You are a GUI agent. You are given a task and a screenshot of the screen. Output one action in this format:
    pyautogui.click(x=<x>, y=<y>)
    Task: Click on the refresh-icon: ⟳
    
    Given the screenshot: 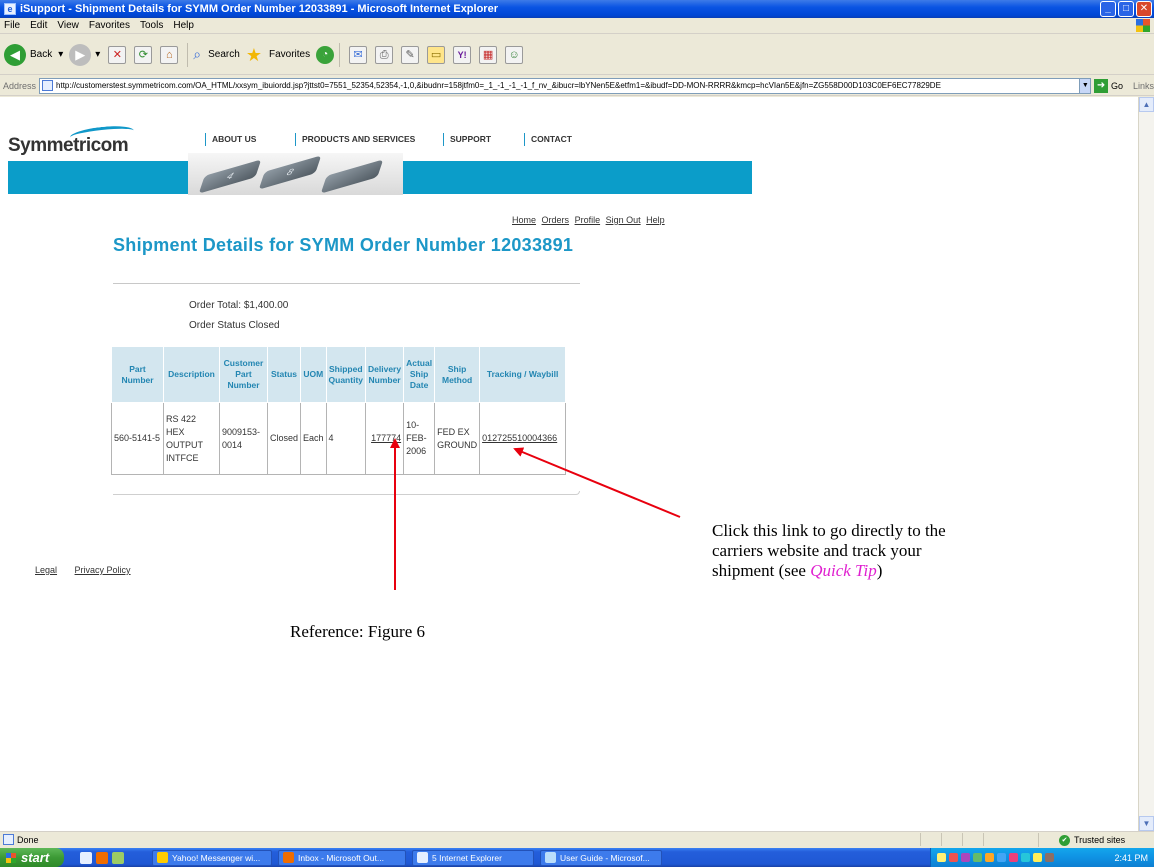 What is the action you would take?
    pyautogui.click(x=143, y=54)
    